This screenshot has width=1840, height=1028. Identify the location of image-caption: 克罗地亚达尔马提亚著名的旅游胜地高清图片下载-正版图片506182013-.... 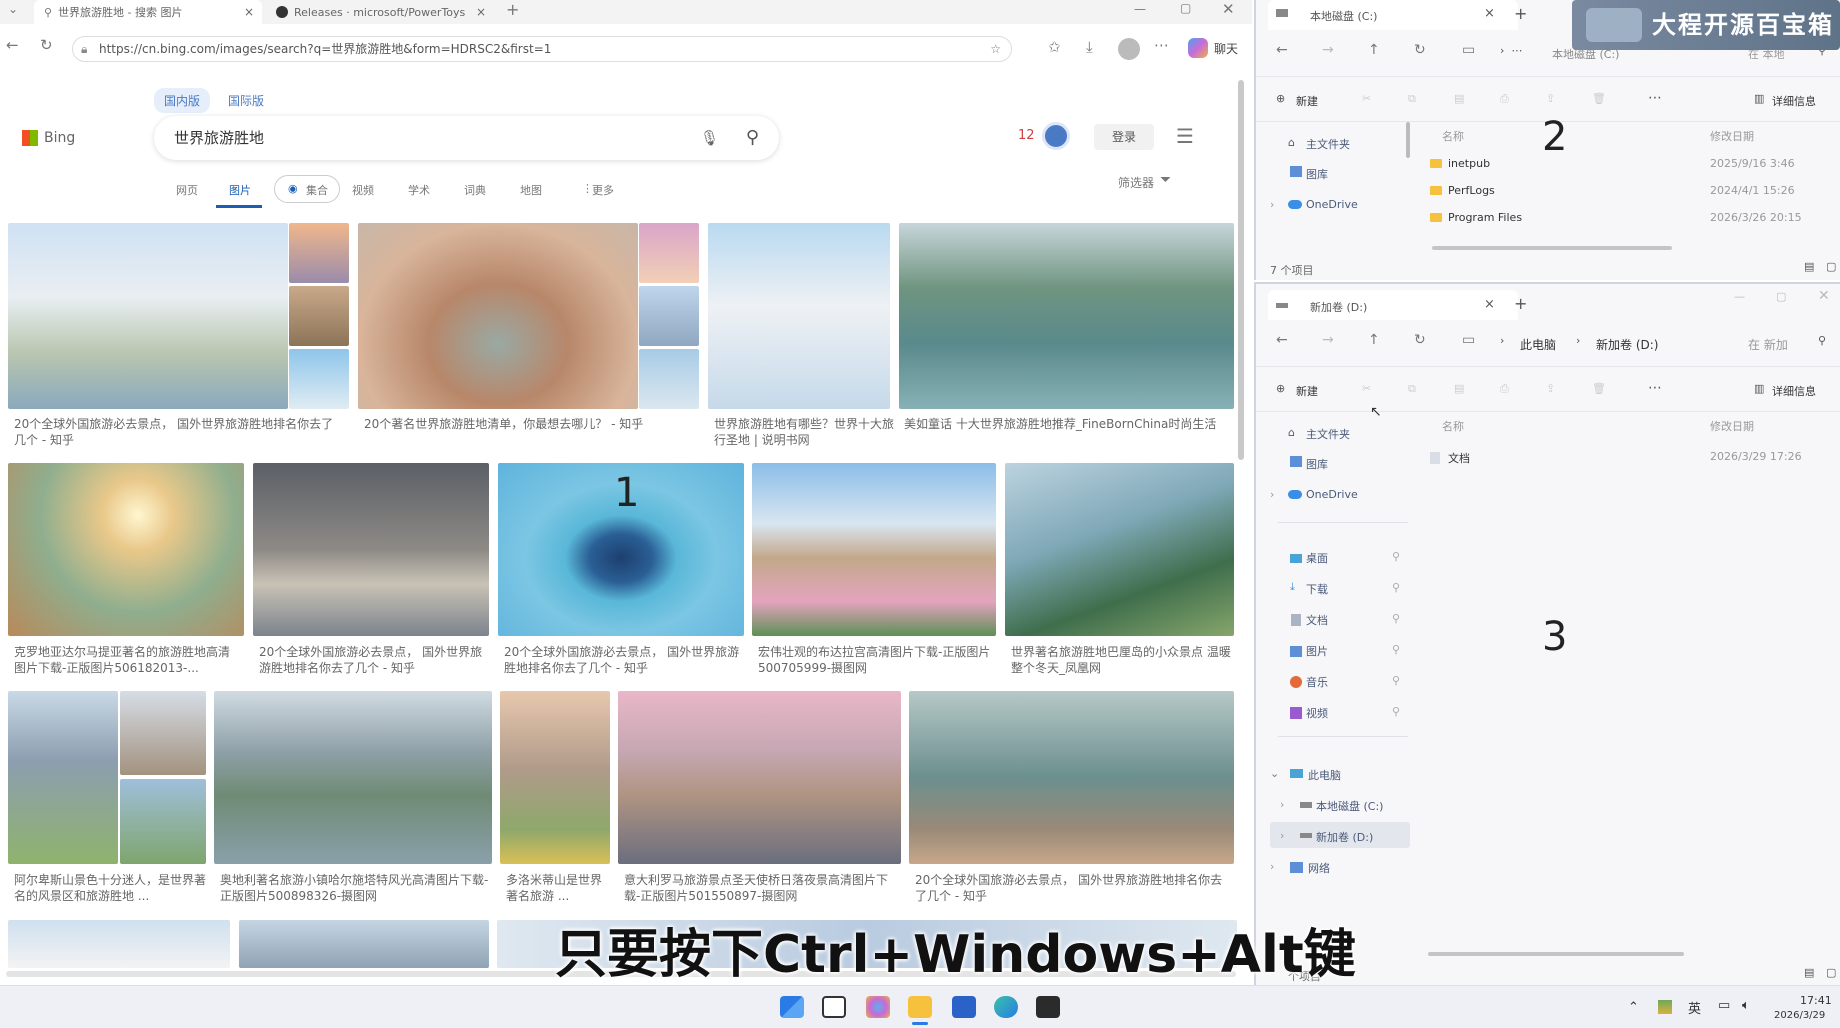
(127, 661).